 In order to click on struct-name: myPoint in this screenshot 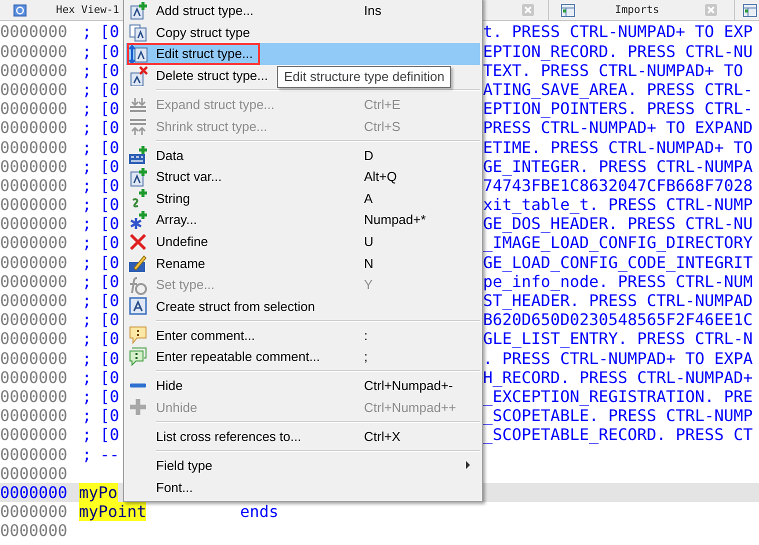, I will do `click(112, 512)`.